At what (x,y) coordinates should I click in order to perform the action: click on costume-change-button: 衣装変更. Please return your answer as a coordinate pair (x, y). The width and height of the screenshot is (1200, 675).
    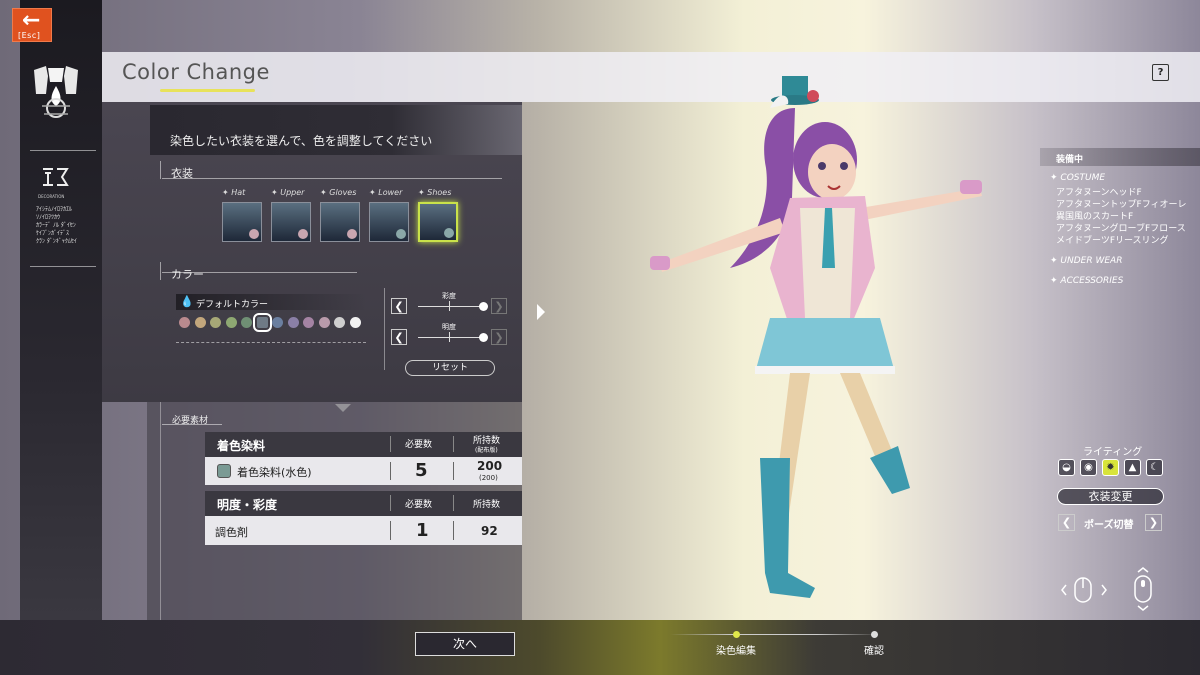
    Looking at the image, I should click on (1110, 496).